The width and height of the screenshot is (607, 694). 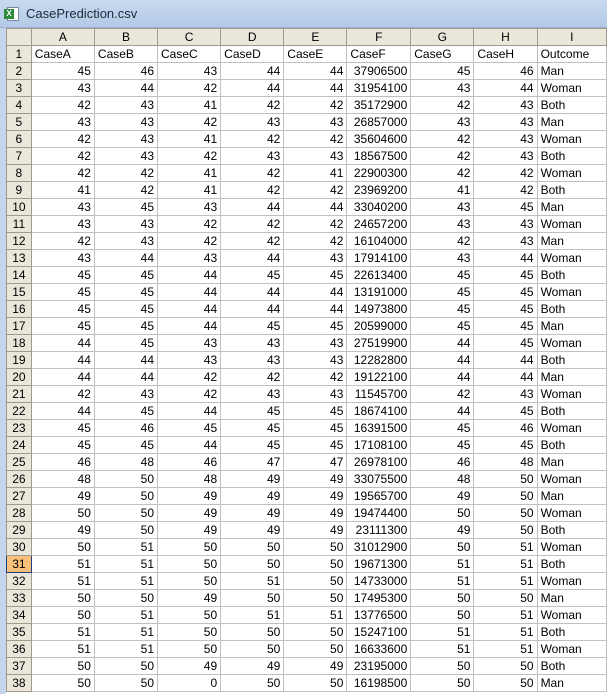 What do you see at coordinates (442, 632) in the screenshot?
I see `cell-g35: 51` at bounding box center [442, 632].